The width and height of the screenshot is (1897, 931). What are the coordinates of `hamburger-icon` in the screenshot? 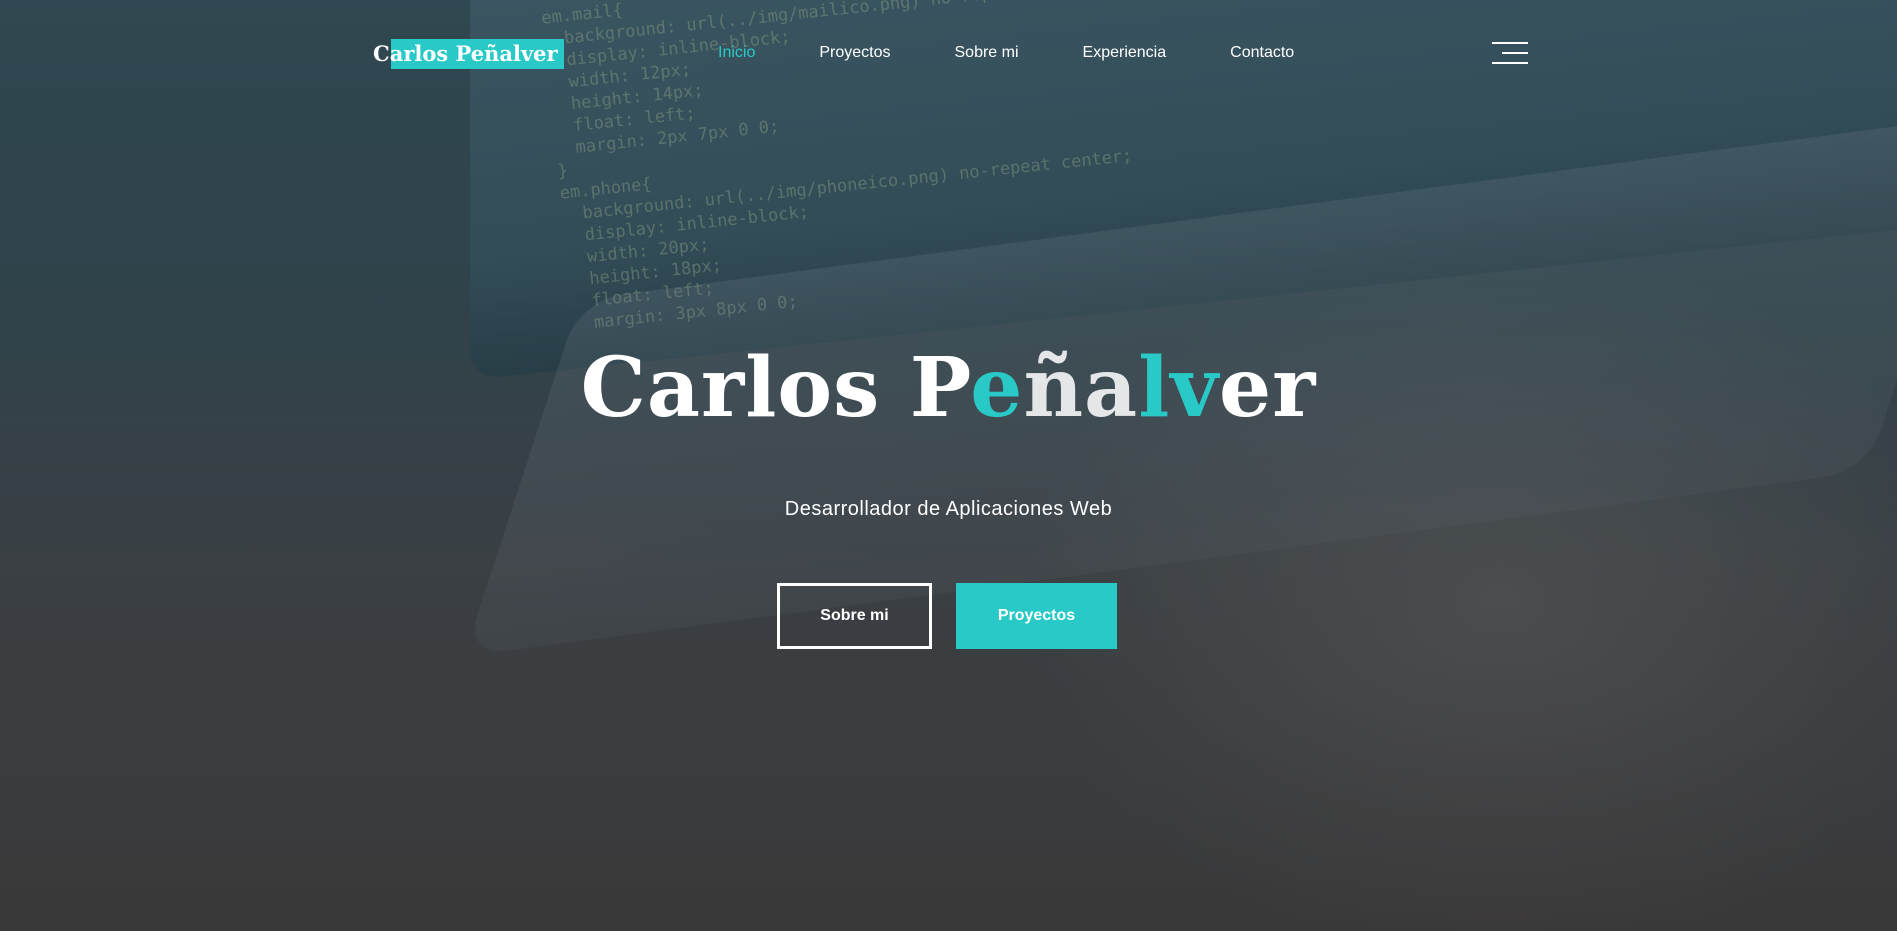 It's located at (1510, 53).